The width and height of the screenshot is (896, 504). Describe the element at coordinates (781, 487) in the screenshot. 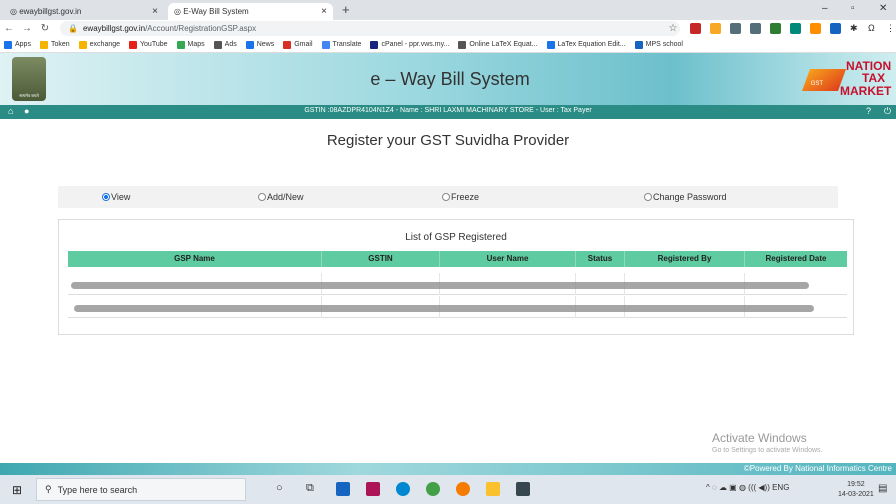

I see `language-indicator: ENG` at that location.